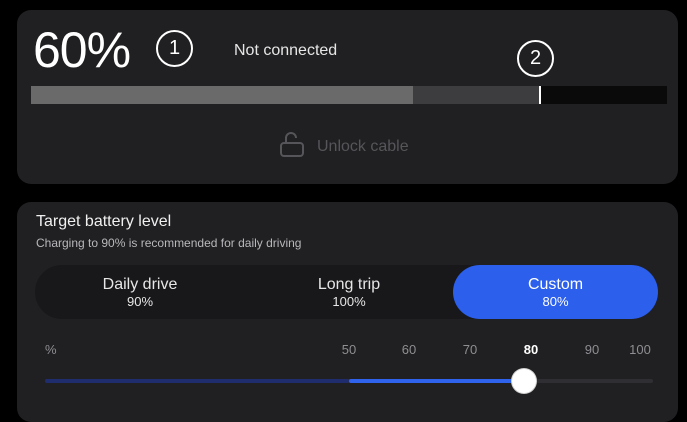 This screenshot has width=687, height=422. Describe the element at coordinates (140, 284) in the screenshot. I see `option-label: Daily drive` at that location.